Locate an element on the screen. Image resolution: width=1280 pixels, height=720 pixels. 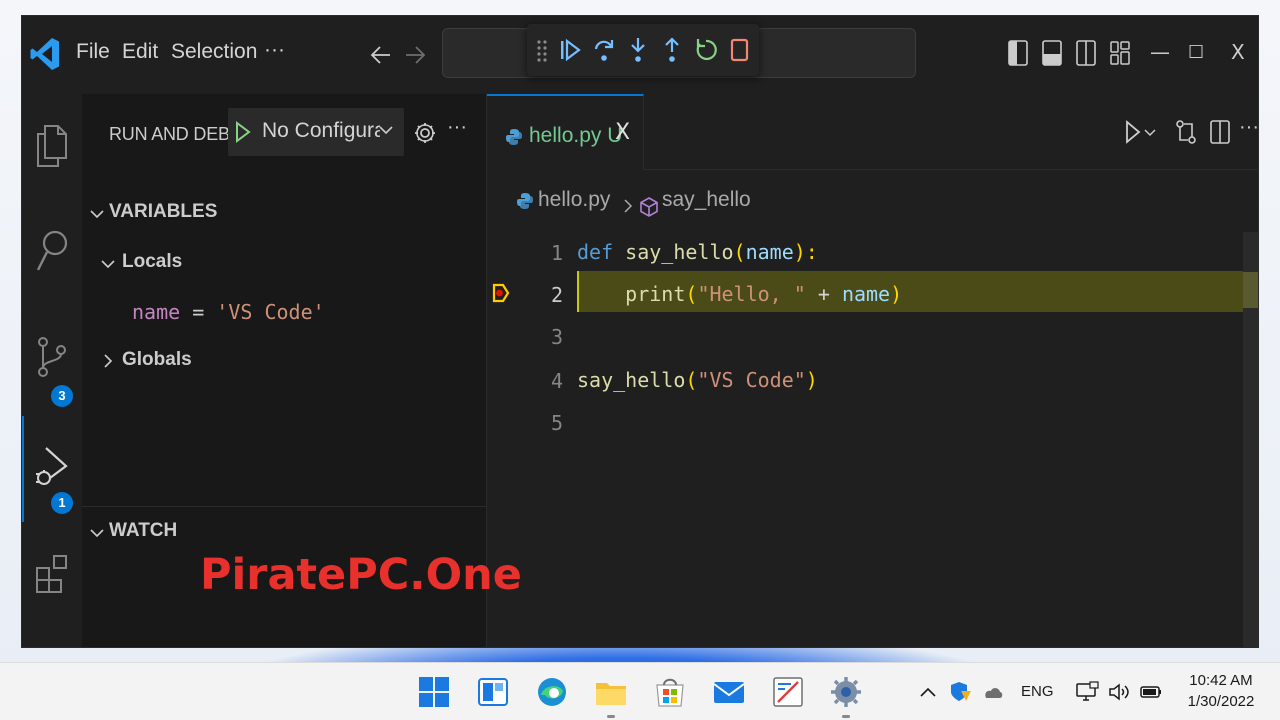
toggle-primary-sidebar-icon is located at coordinates (1018, 53).